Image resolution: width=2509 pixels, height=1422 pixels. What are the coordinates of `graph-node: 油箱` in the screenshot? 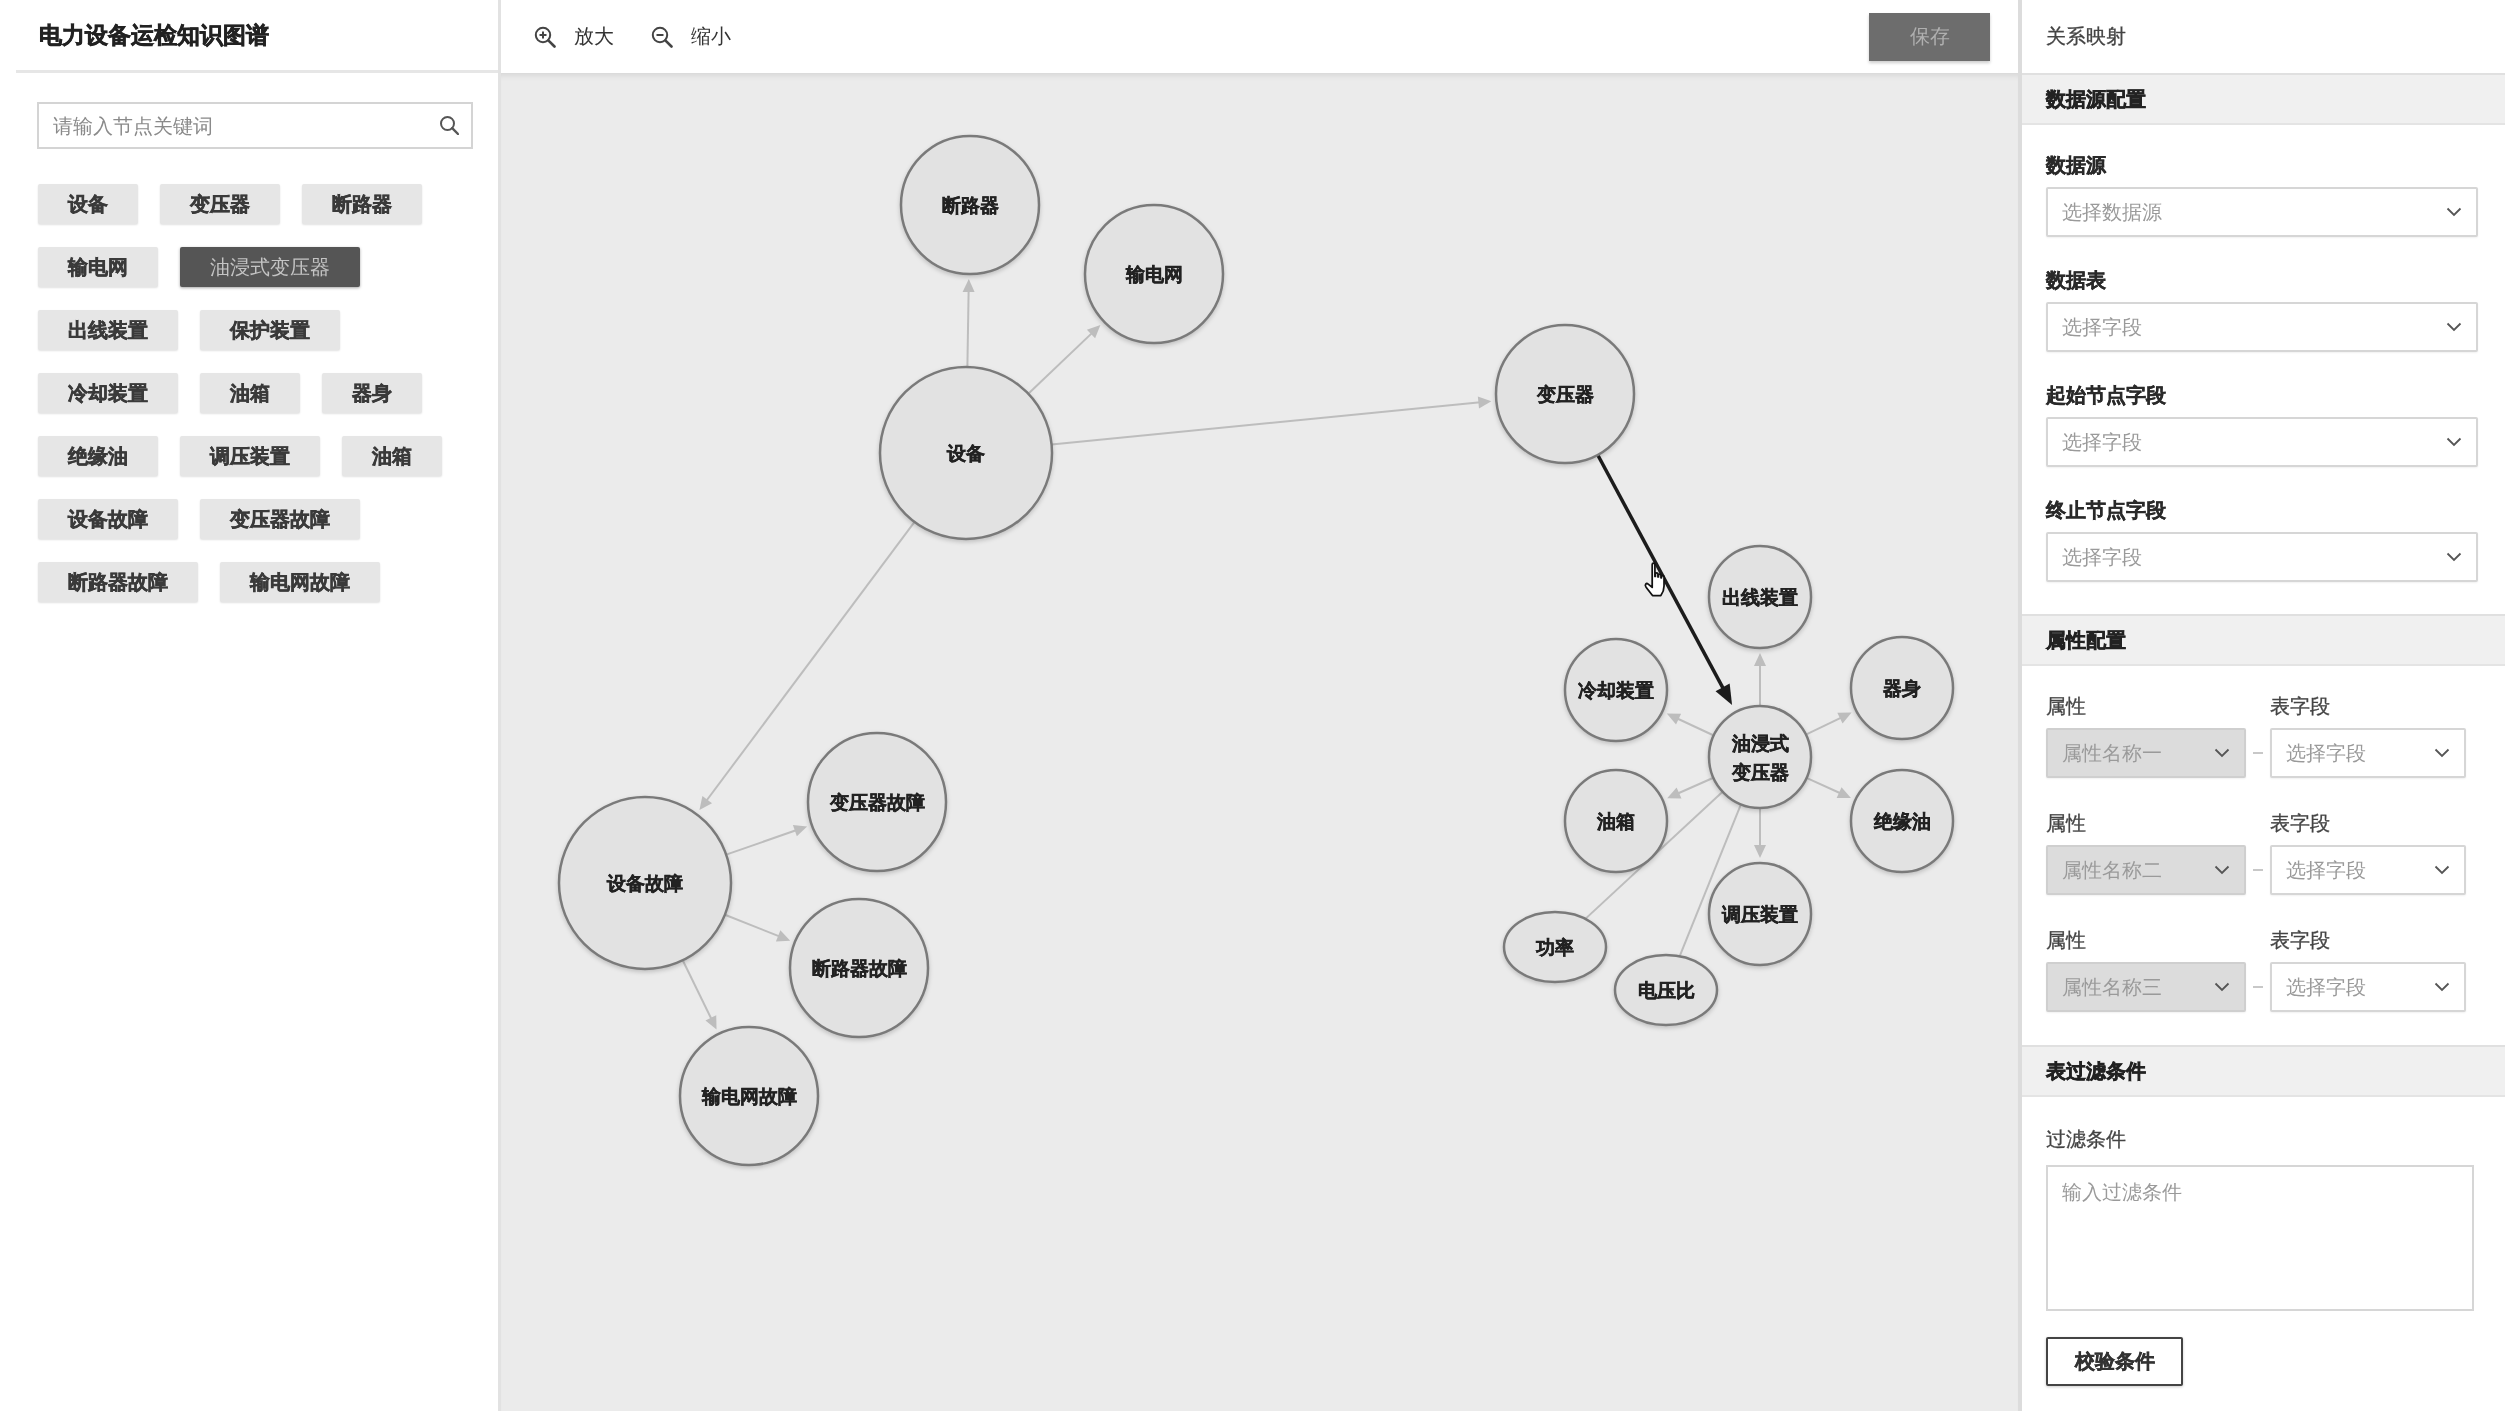 It's located at (1616, 821).